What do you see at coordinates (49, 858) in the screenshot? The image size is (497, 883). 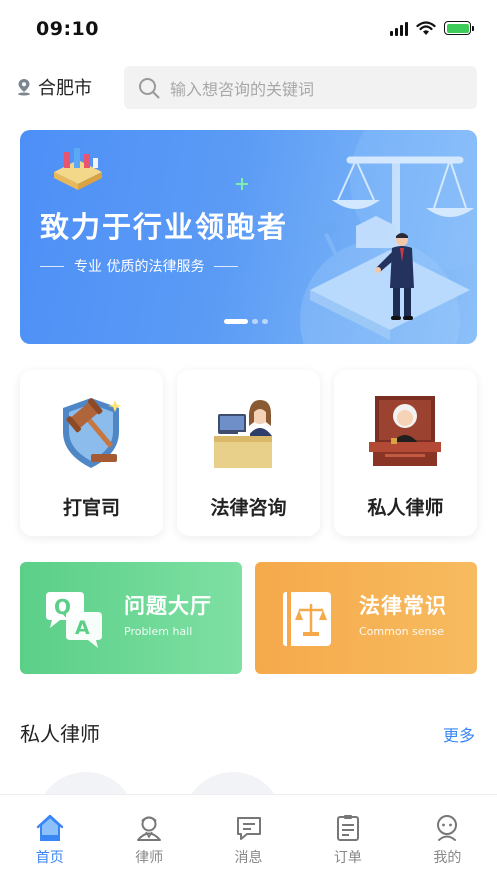 I see `tab-label: 首页` at bounding box center [49, 858].